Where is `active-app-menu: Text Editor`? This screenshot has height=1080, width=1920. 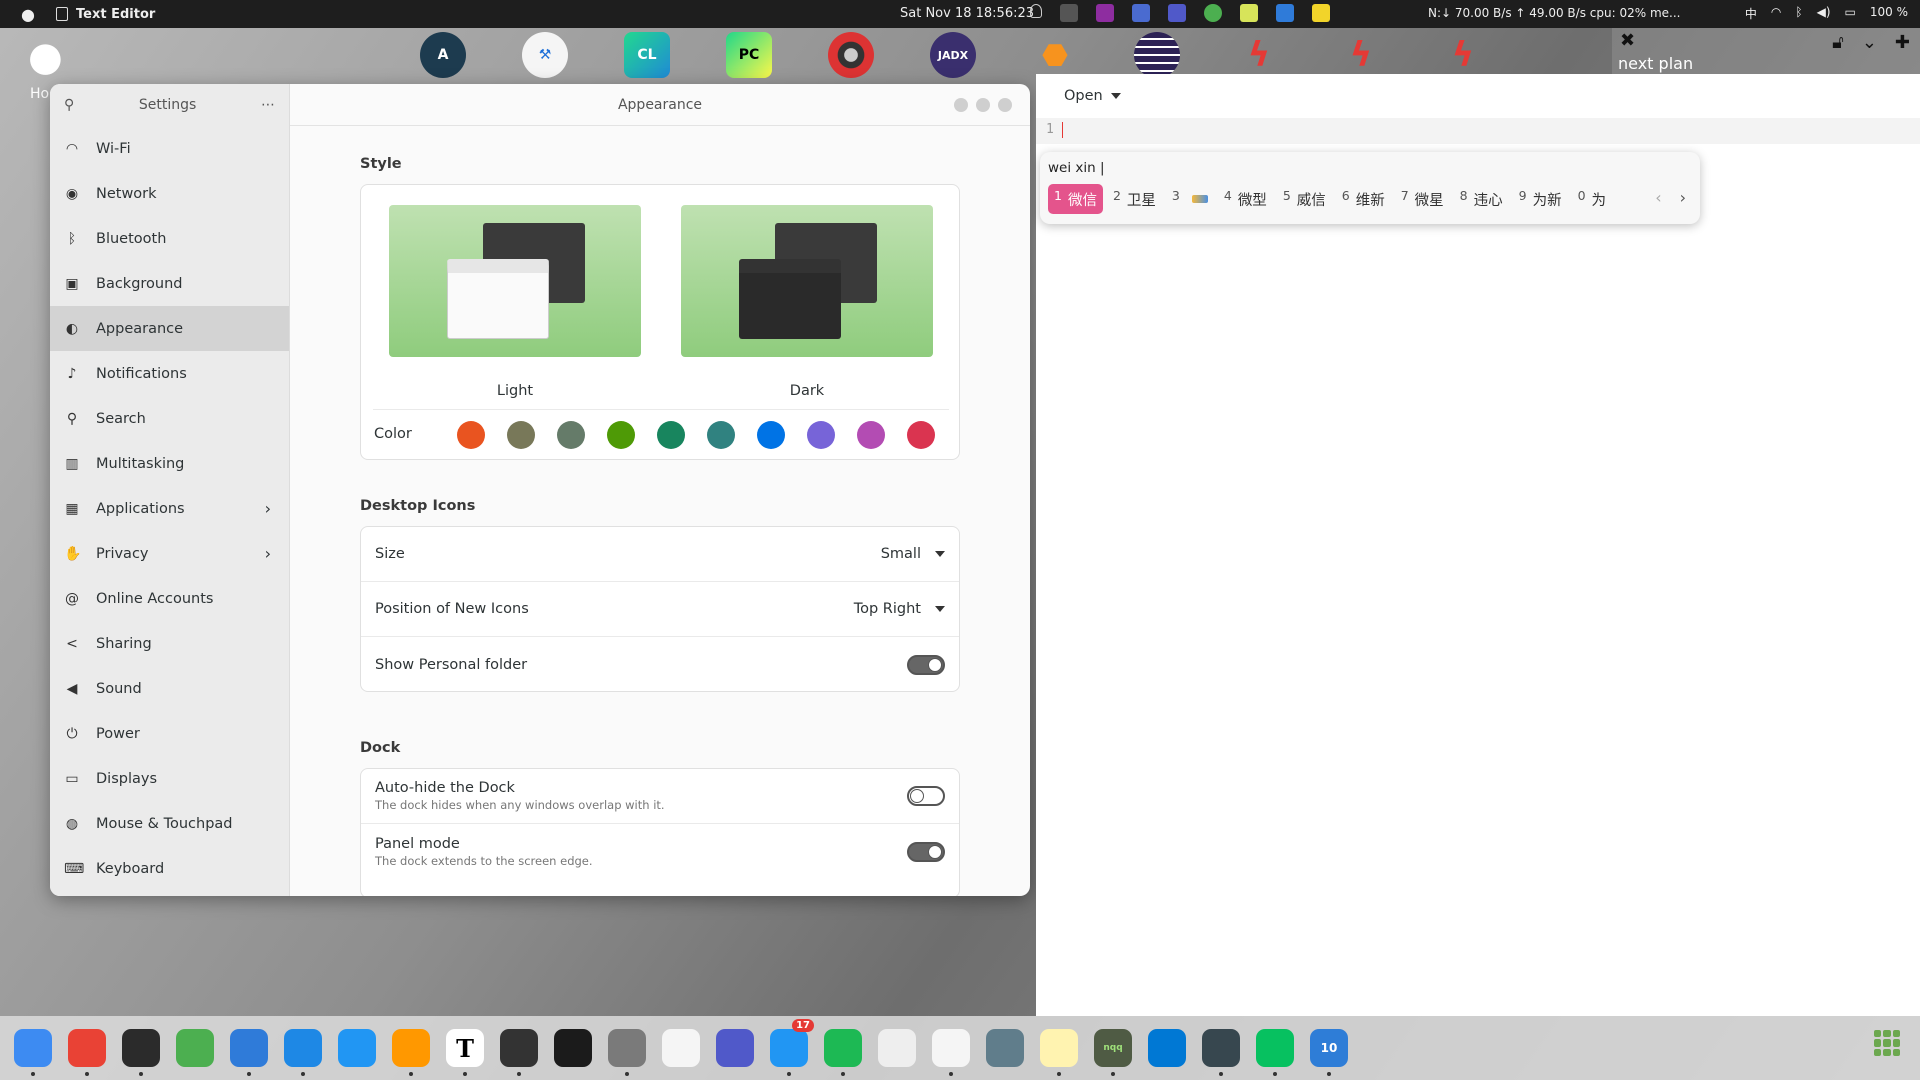
active-app-menu: Text Editor is located at coordinates (105, 14).